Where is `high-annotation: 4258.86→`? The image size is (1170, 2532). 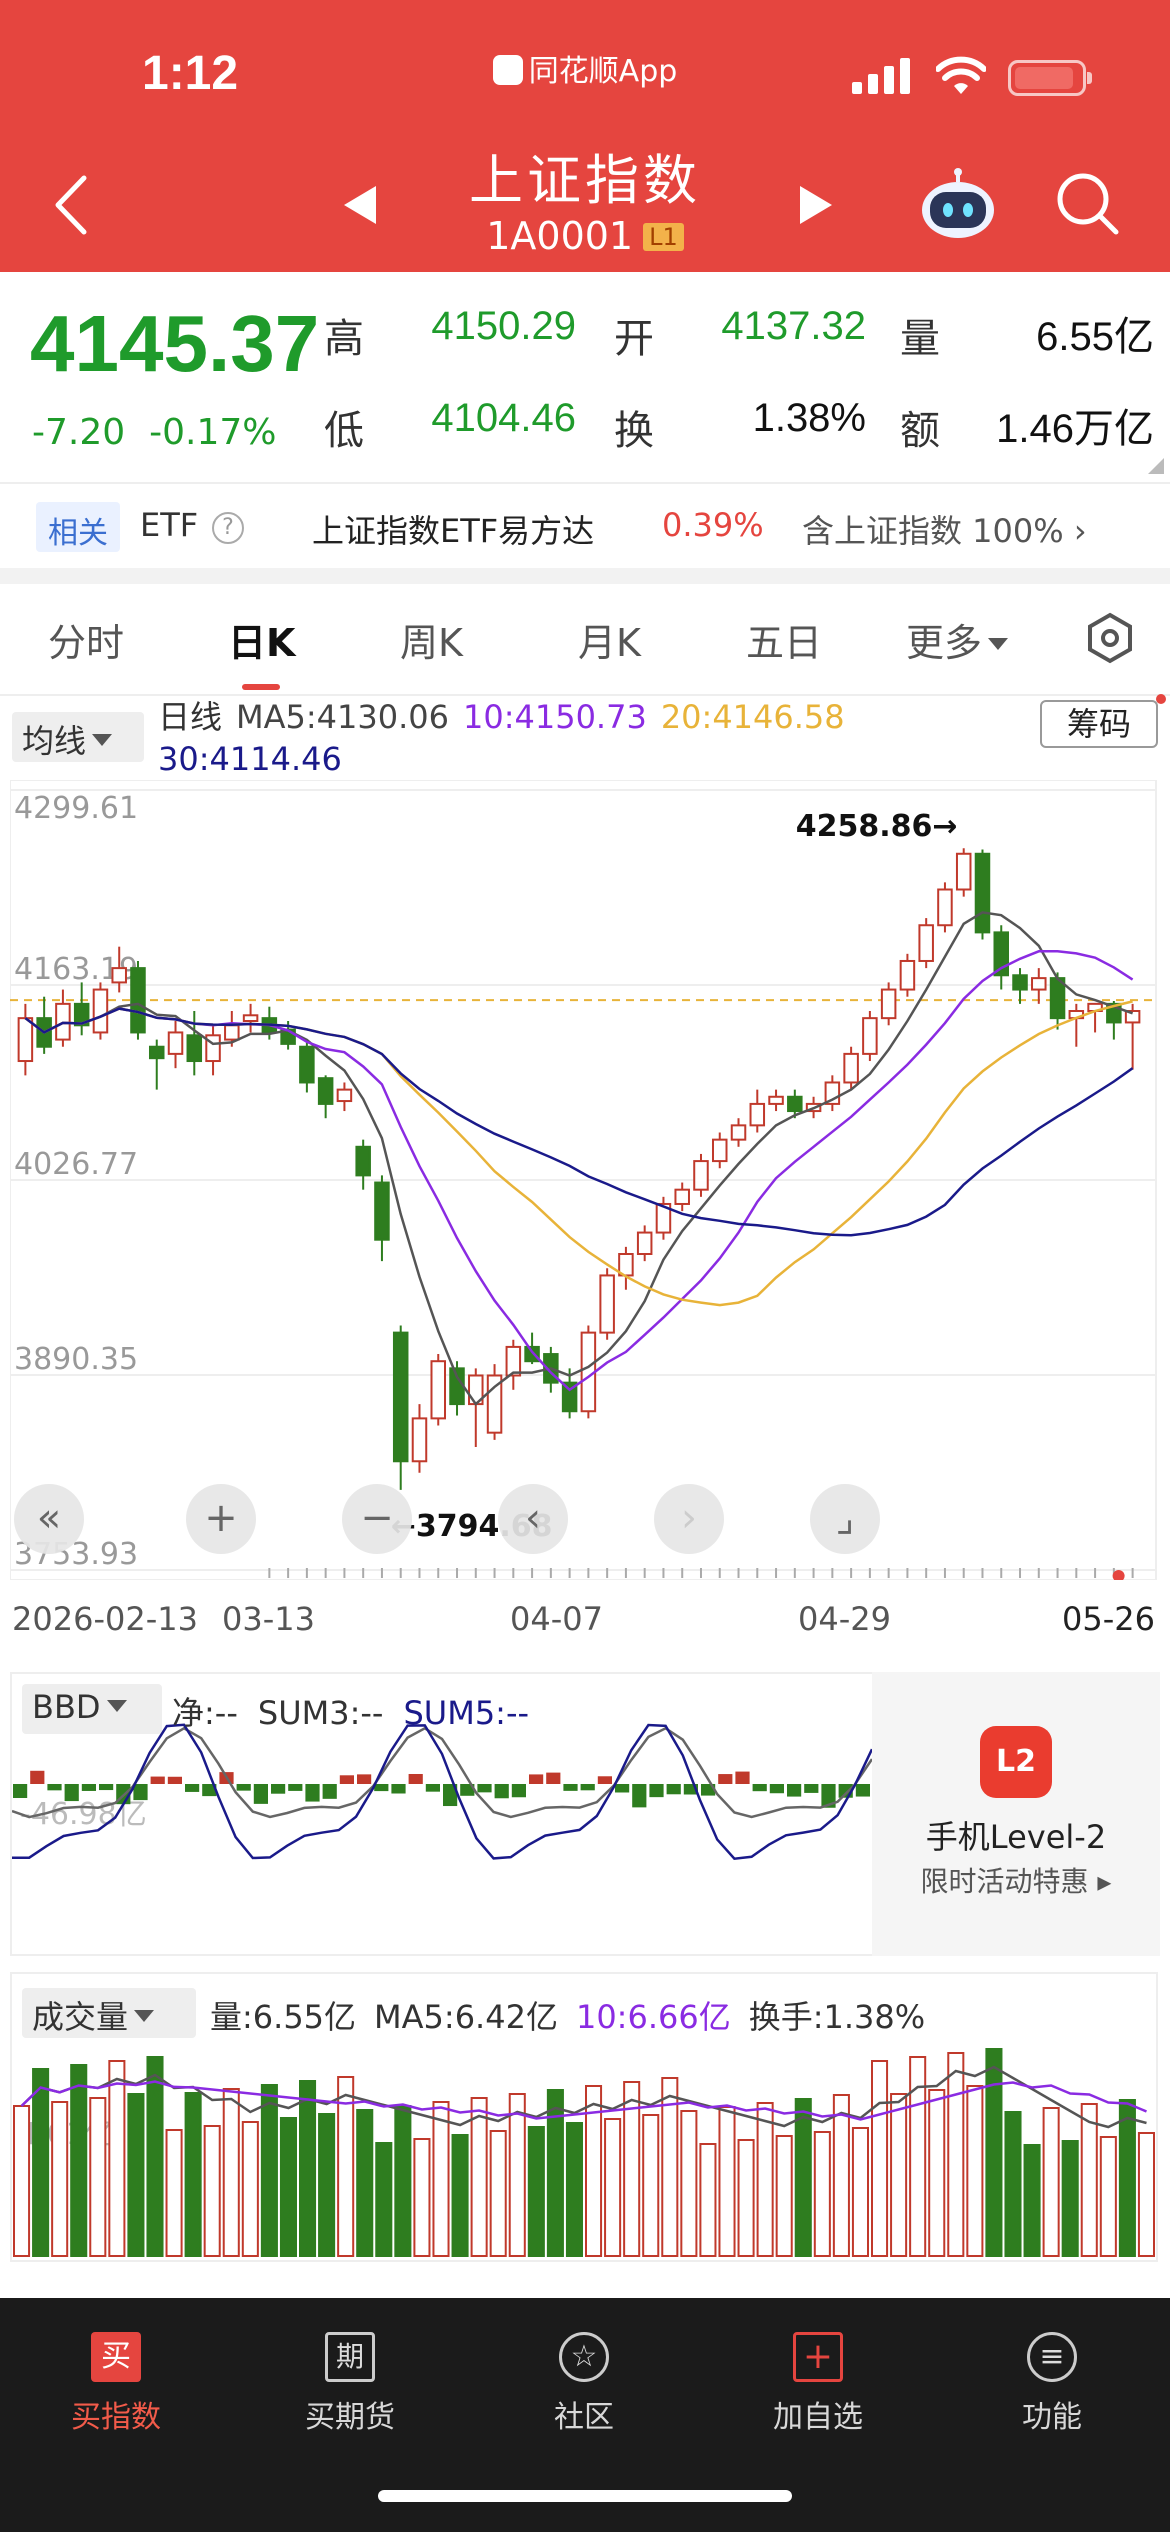
high-annotation: 4258.86→ is located at coordinates (877, 826).